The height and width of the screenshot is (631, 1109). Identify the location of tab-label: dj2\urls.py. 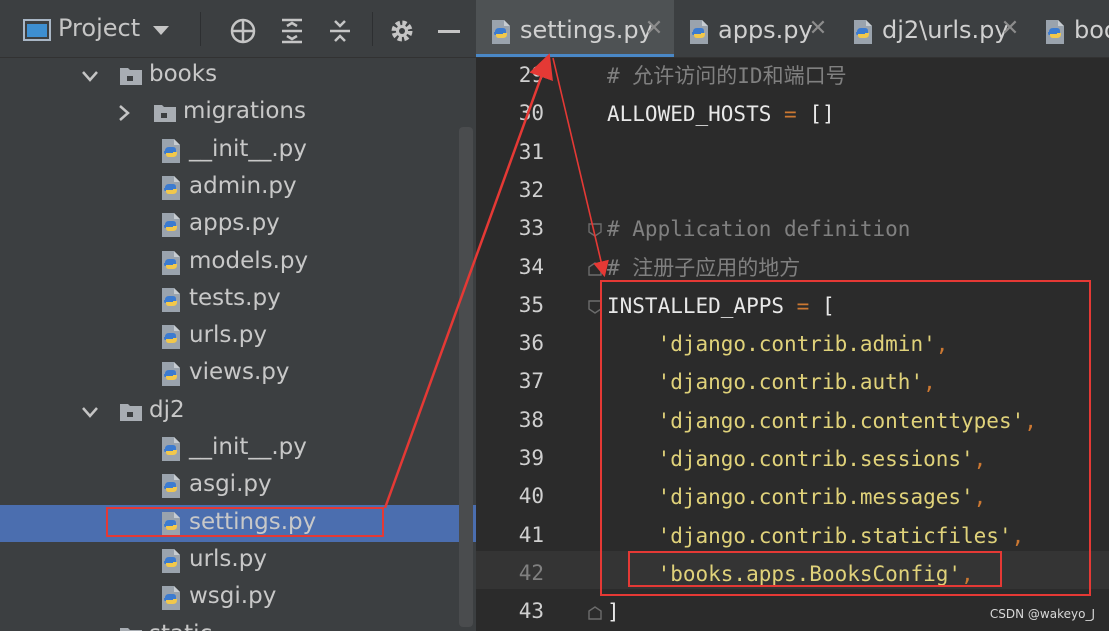
(945, 30).